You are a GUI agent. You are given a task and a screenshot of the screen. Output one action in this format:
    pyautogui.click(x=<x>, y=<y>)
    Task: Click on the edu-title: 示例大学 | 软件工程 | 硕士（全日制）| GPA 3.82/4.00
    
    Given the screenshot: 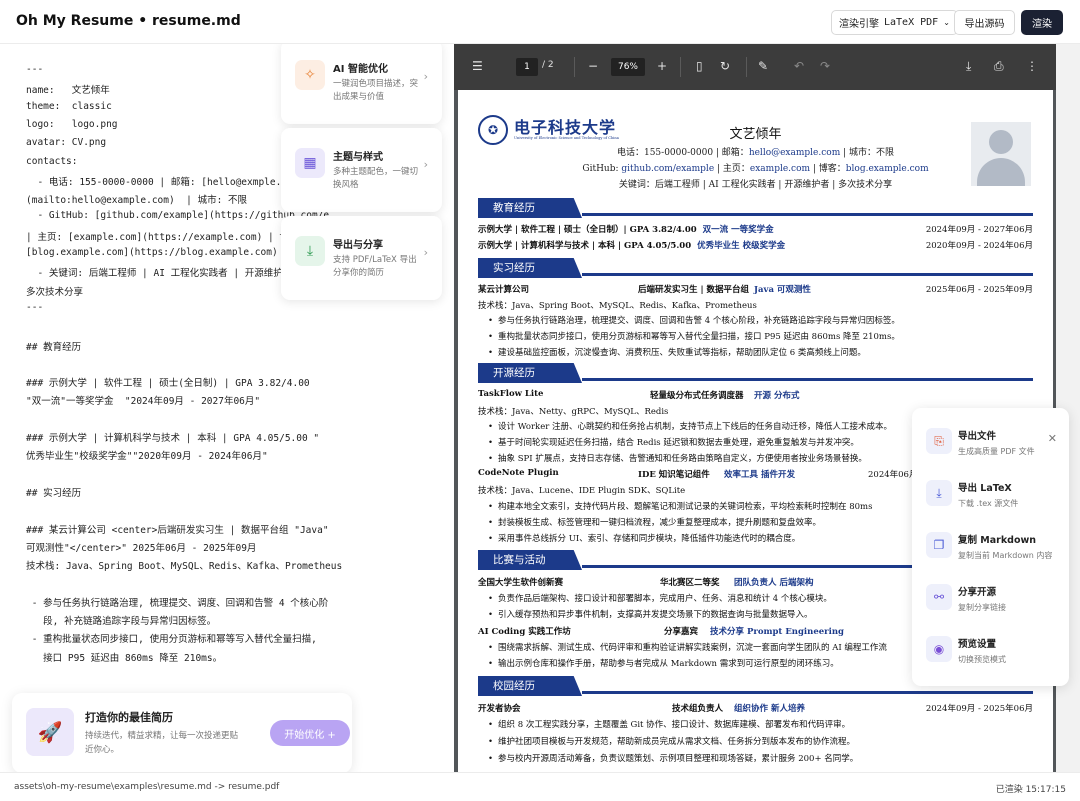 What is the action you would take?
    pyautogui.click(x=587, y=230)
    